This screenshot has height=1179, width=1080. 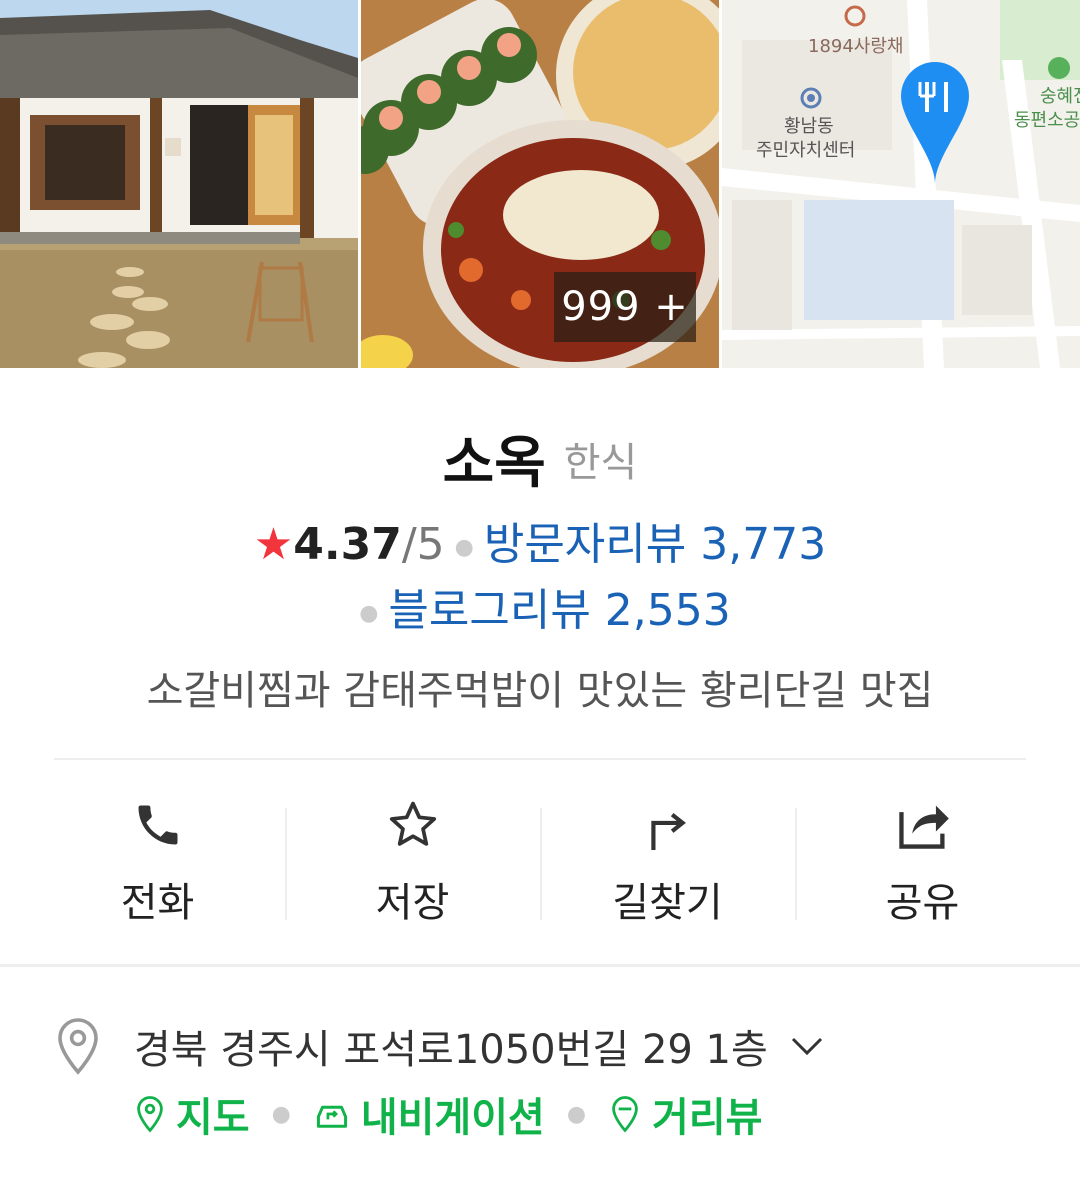 I want to click on divider, so click(x=540, y=759).